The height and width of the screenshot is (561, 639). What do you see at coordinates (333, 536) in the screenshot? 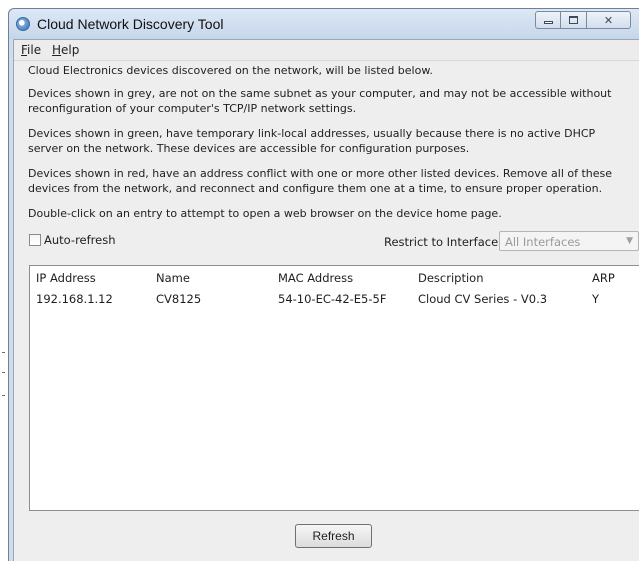
I see `refresh-button: Refresh` at bounding box center [333, 536].